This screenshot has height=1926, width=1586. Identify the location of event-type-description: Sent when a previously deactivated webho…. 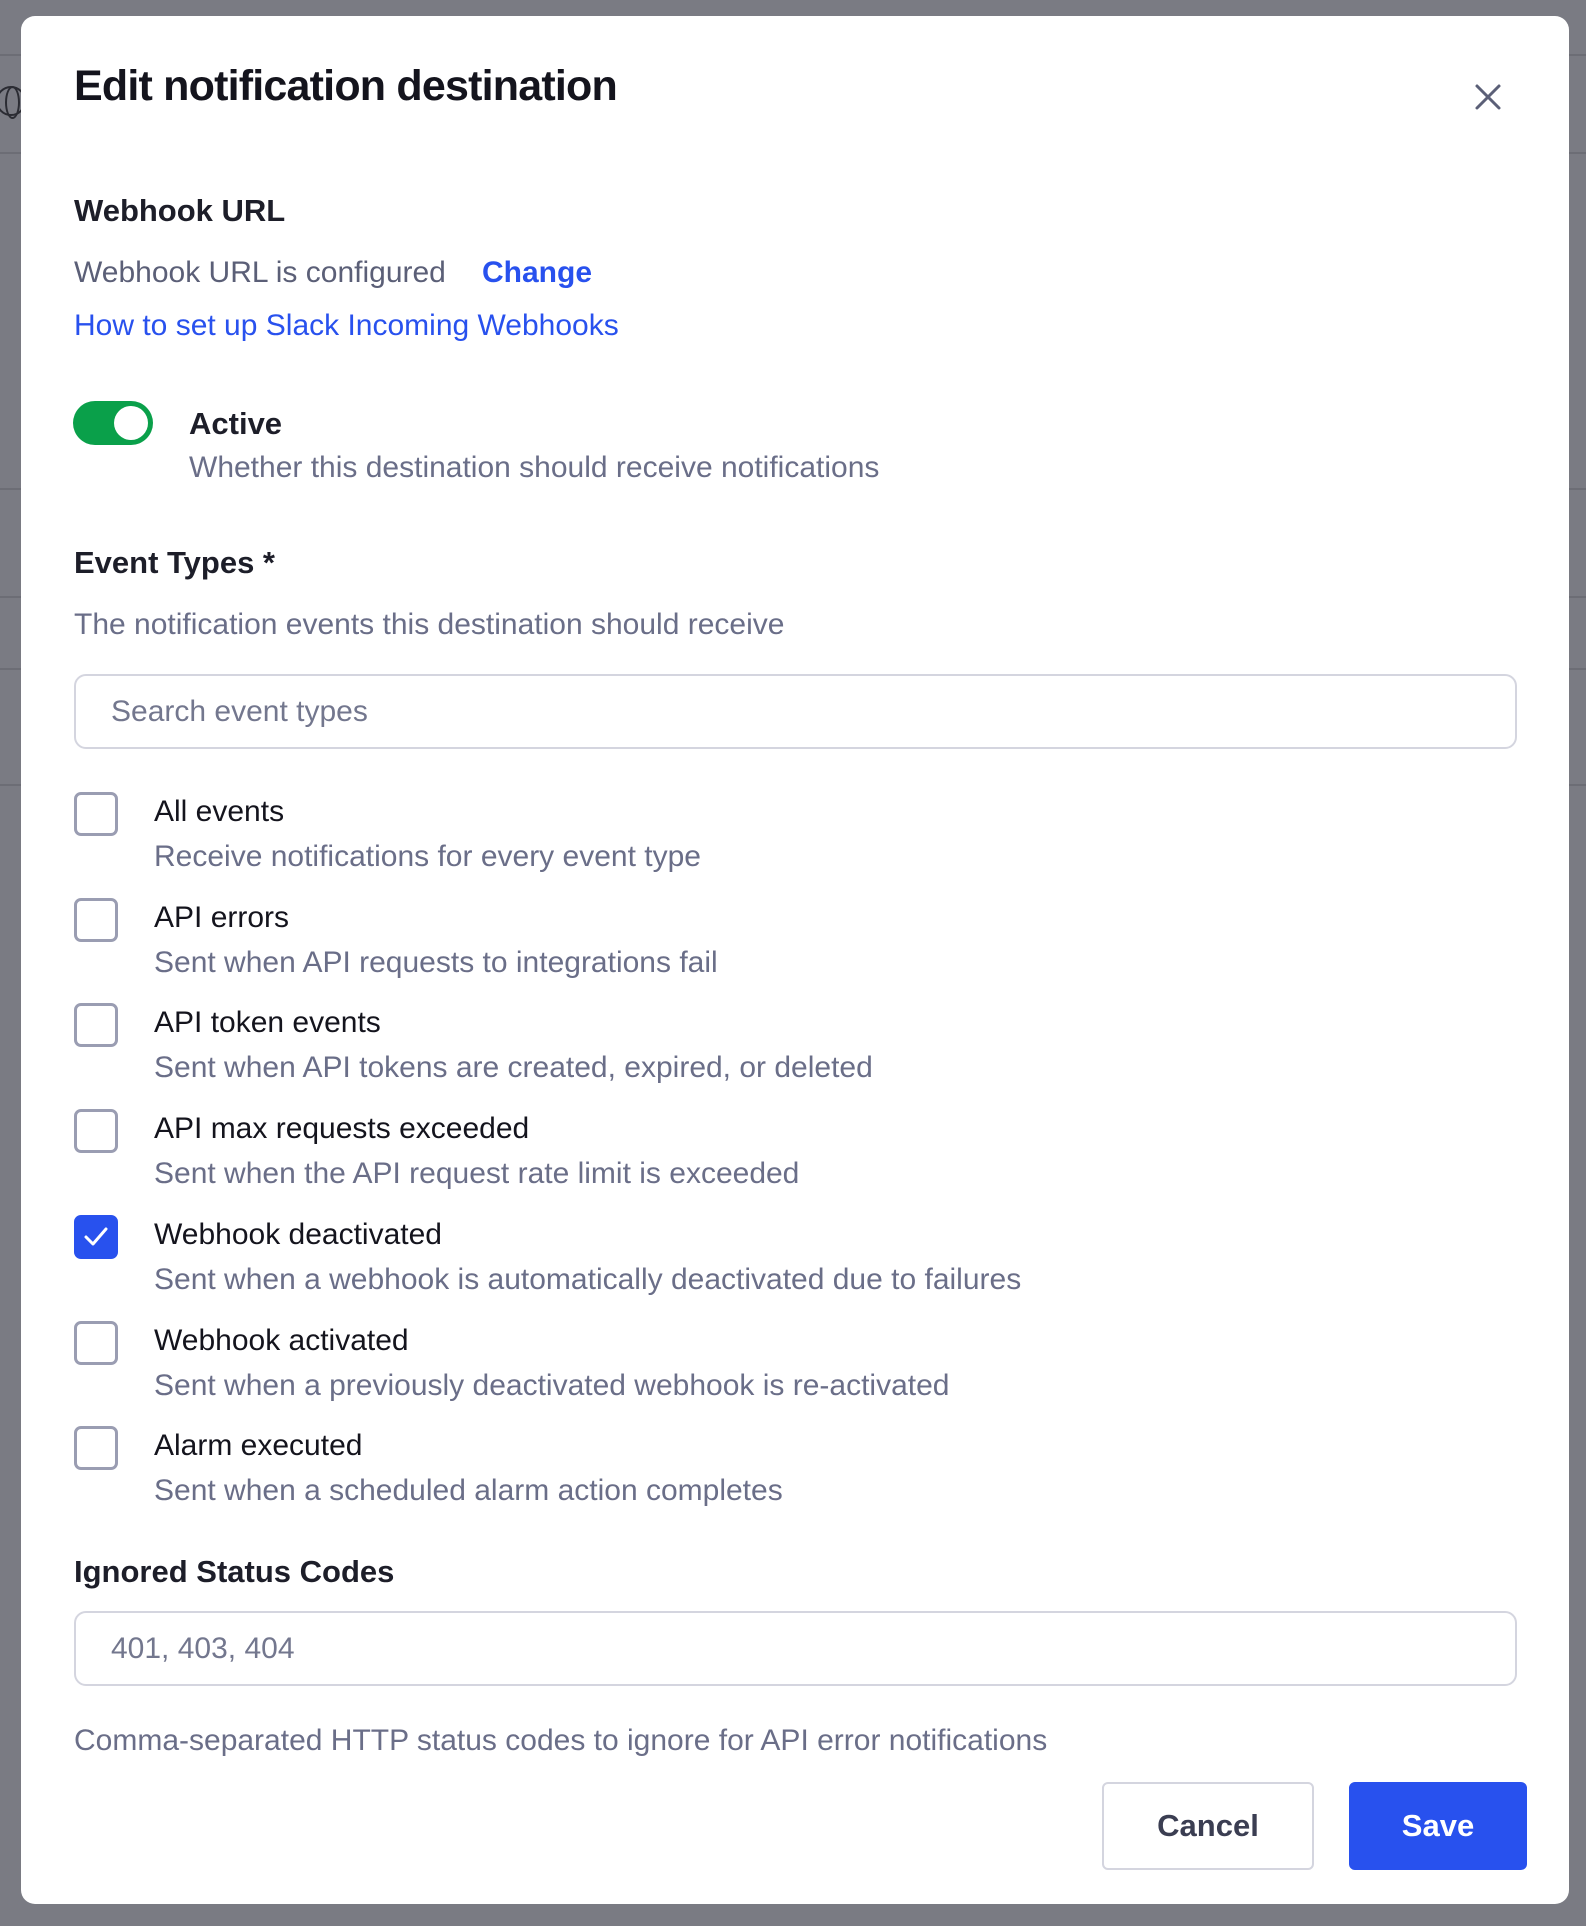
(552, 1385).